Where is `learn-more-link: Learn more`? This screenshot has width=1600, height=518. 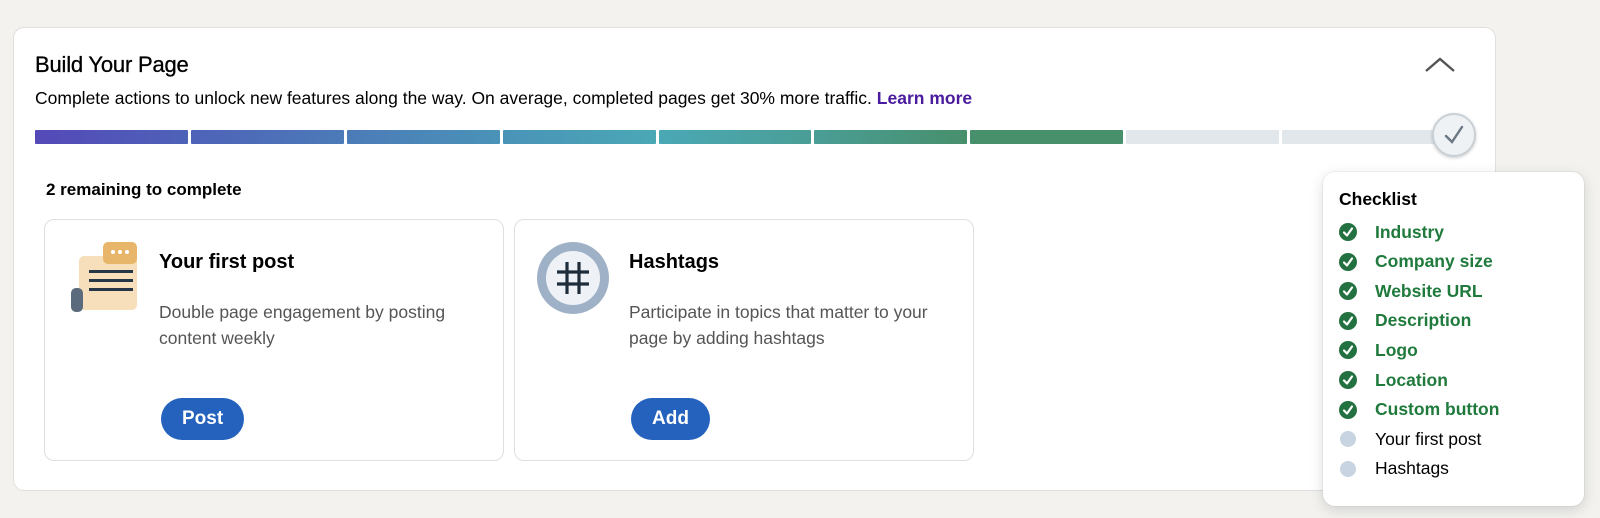
learn-more-link: Learn more is located at coordinates (924, 98).